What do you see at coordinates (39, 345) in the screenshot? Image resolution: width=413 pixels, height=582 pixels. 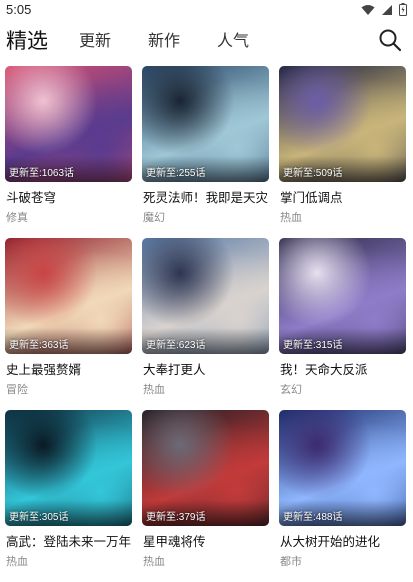 I see `update-badge: 更新至:363话` at bounding box center [39, 345].